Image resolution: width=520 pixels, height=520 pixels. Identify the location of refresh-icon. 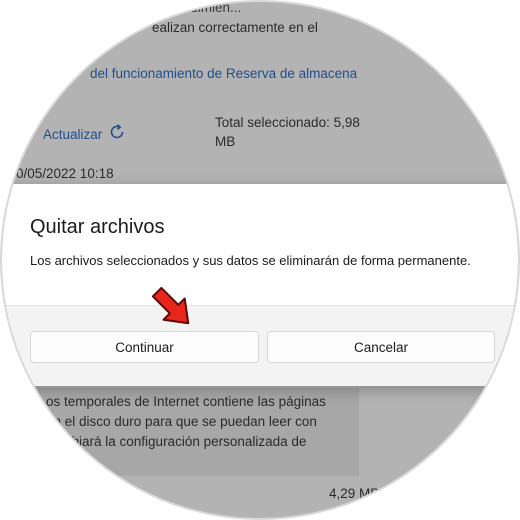
(117, 134).